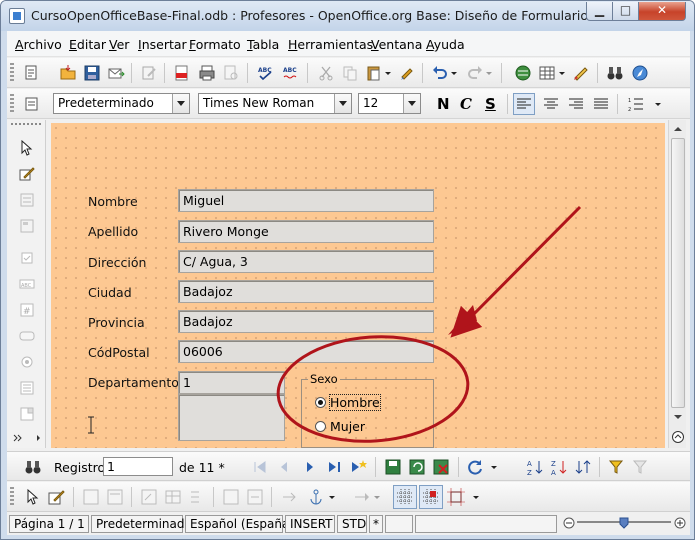 The image size is (695, 540). Describe the element at coordinates (399, 524) in the screenshot. I see `status-signature` at that location.